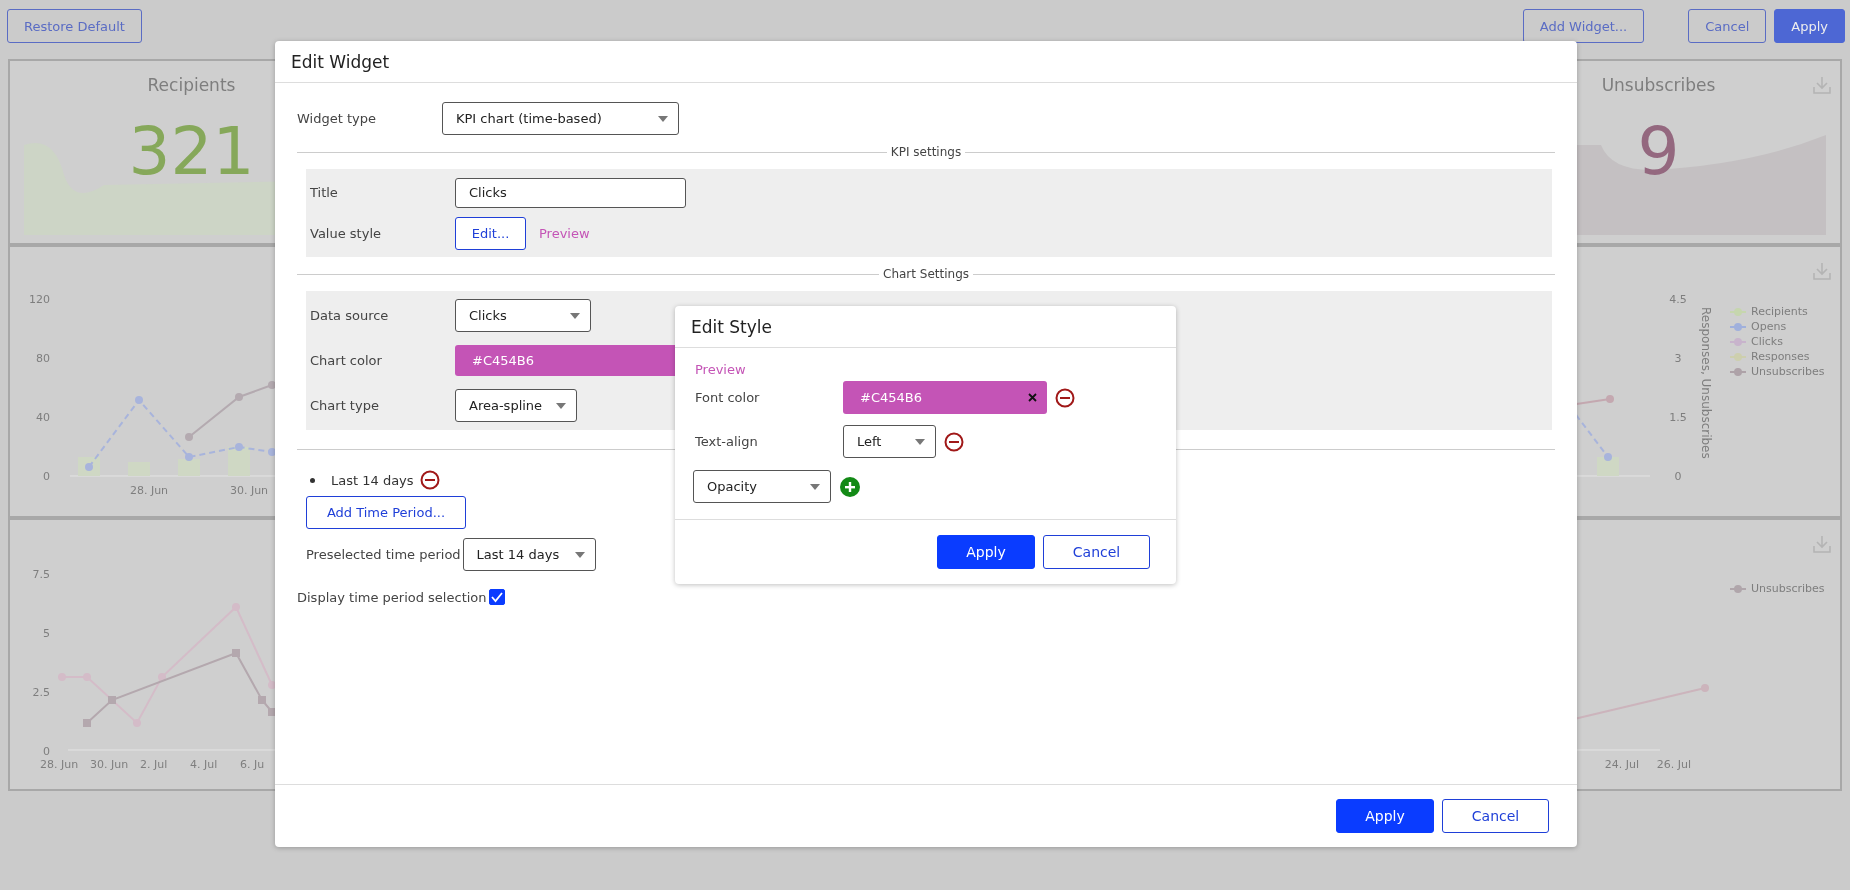 This screenshot has height=890, width=1850. Describe the element at coordinates (1674, 764) in the screenshot. I see `axis-label: 26. Jul` at that location.